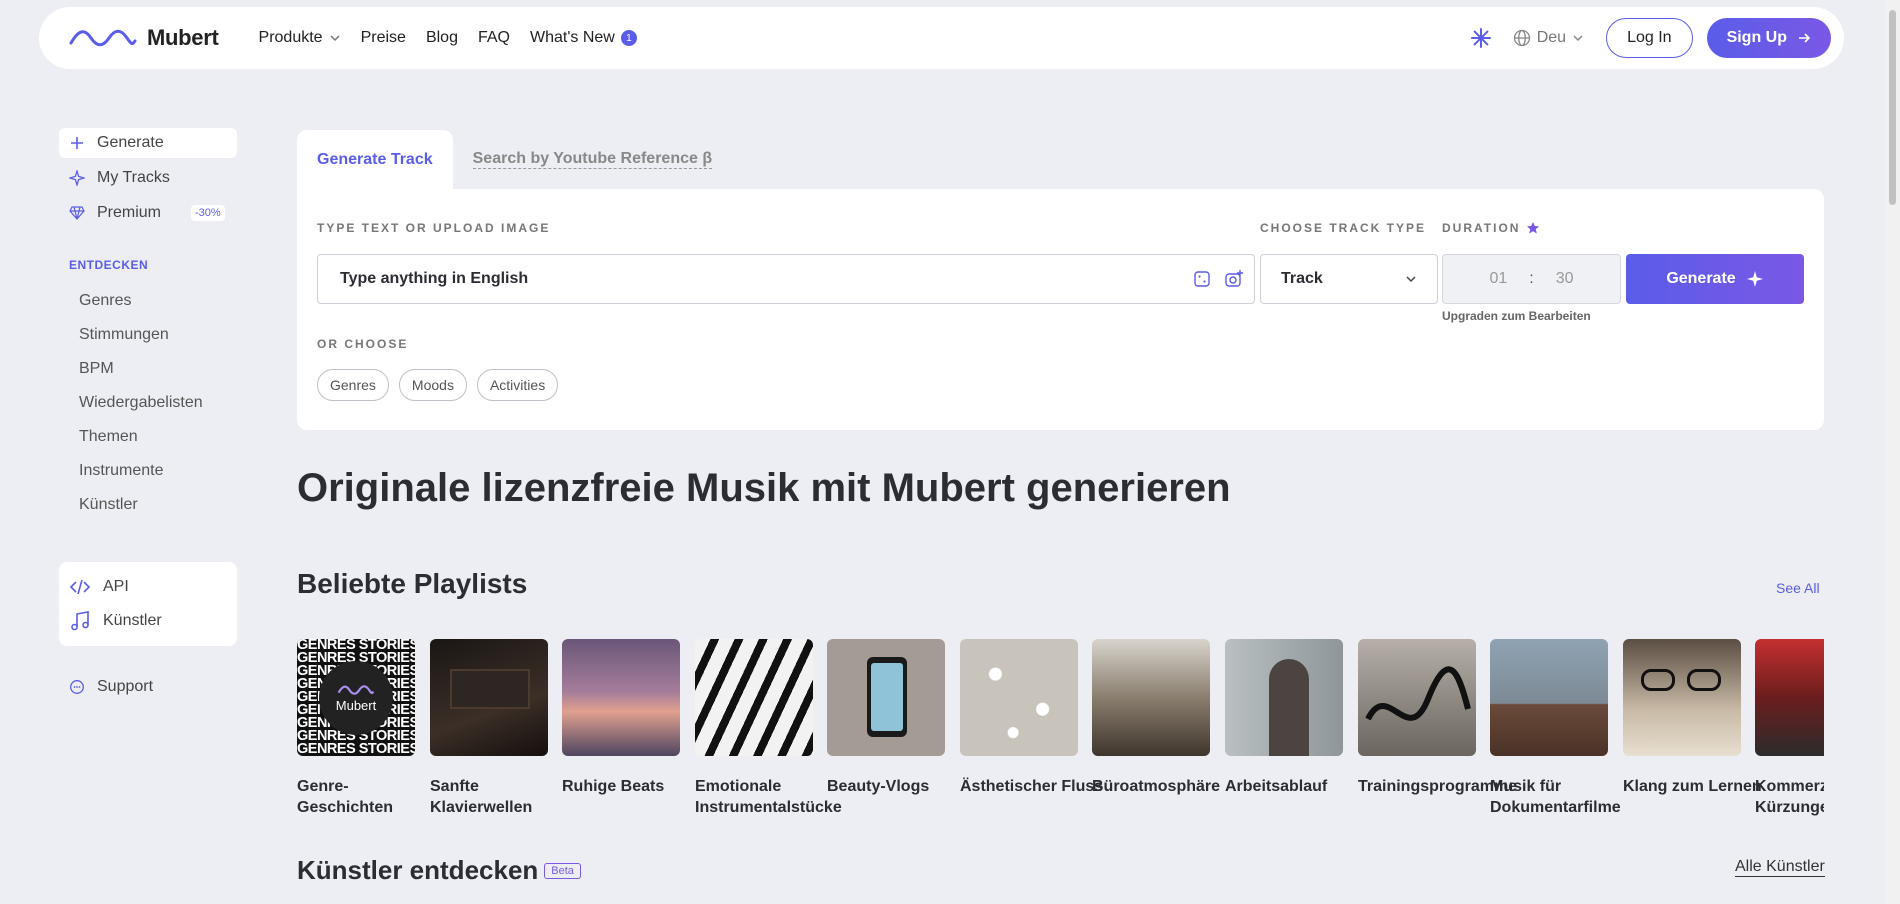  I want to click on playlist-name: Ästhetischer Fluss, so click(1032, 786).